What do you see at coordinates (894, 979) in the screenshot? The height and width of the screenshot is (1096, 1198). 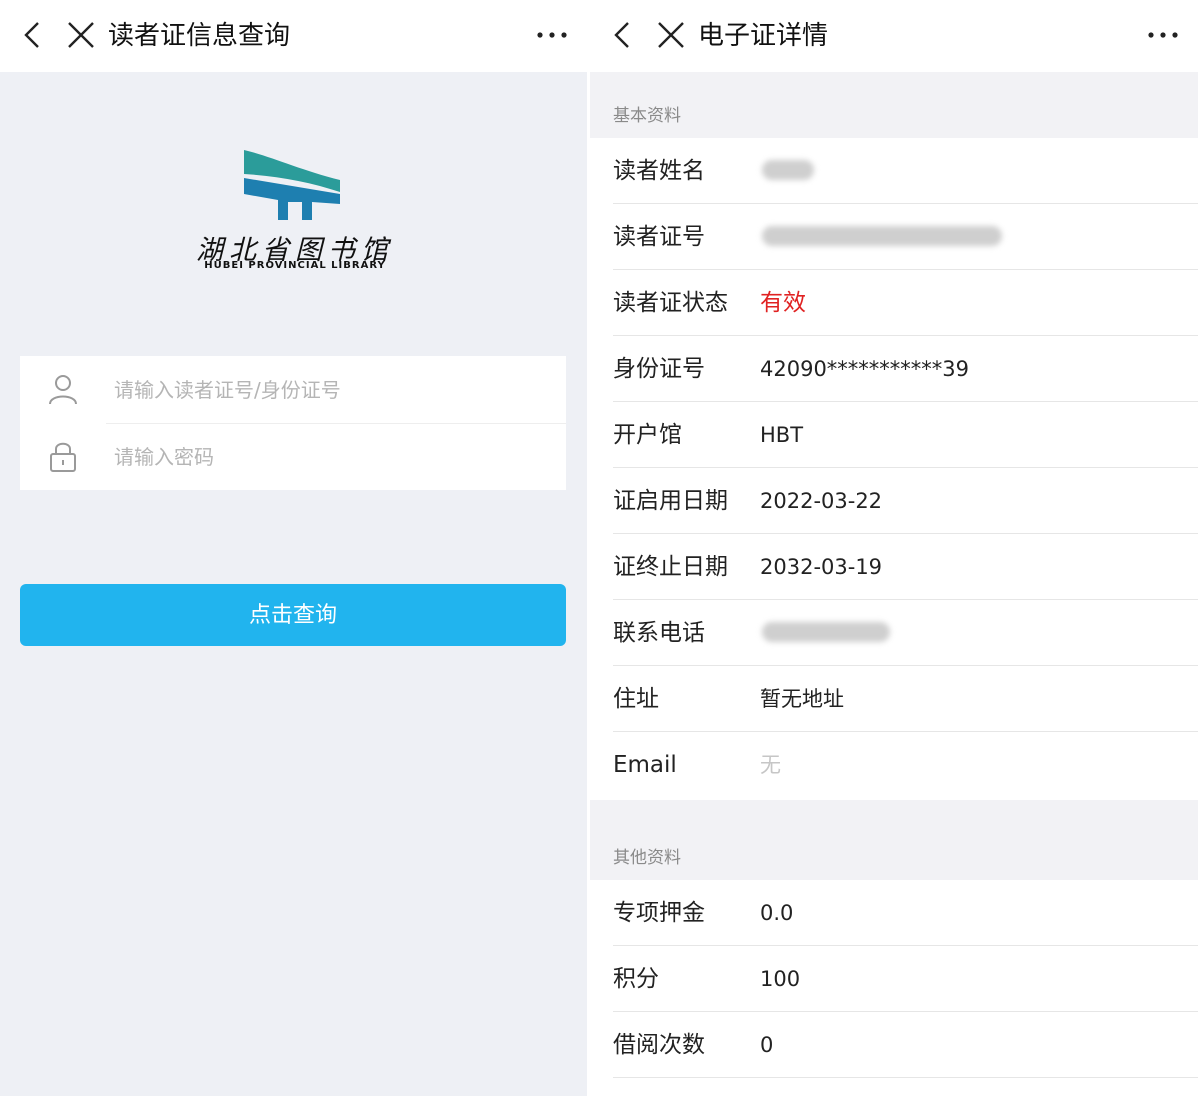 I see `row-points: 积分 100` at bounding box center [894, 979].